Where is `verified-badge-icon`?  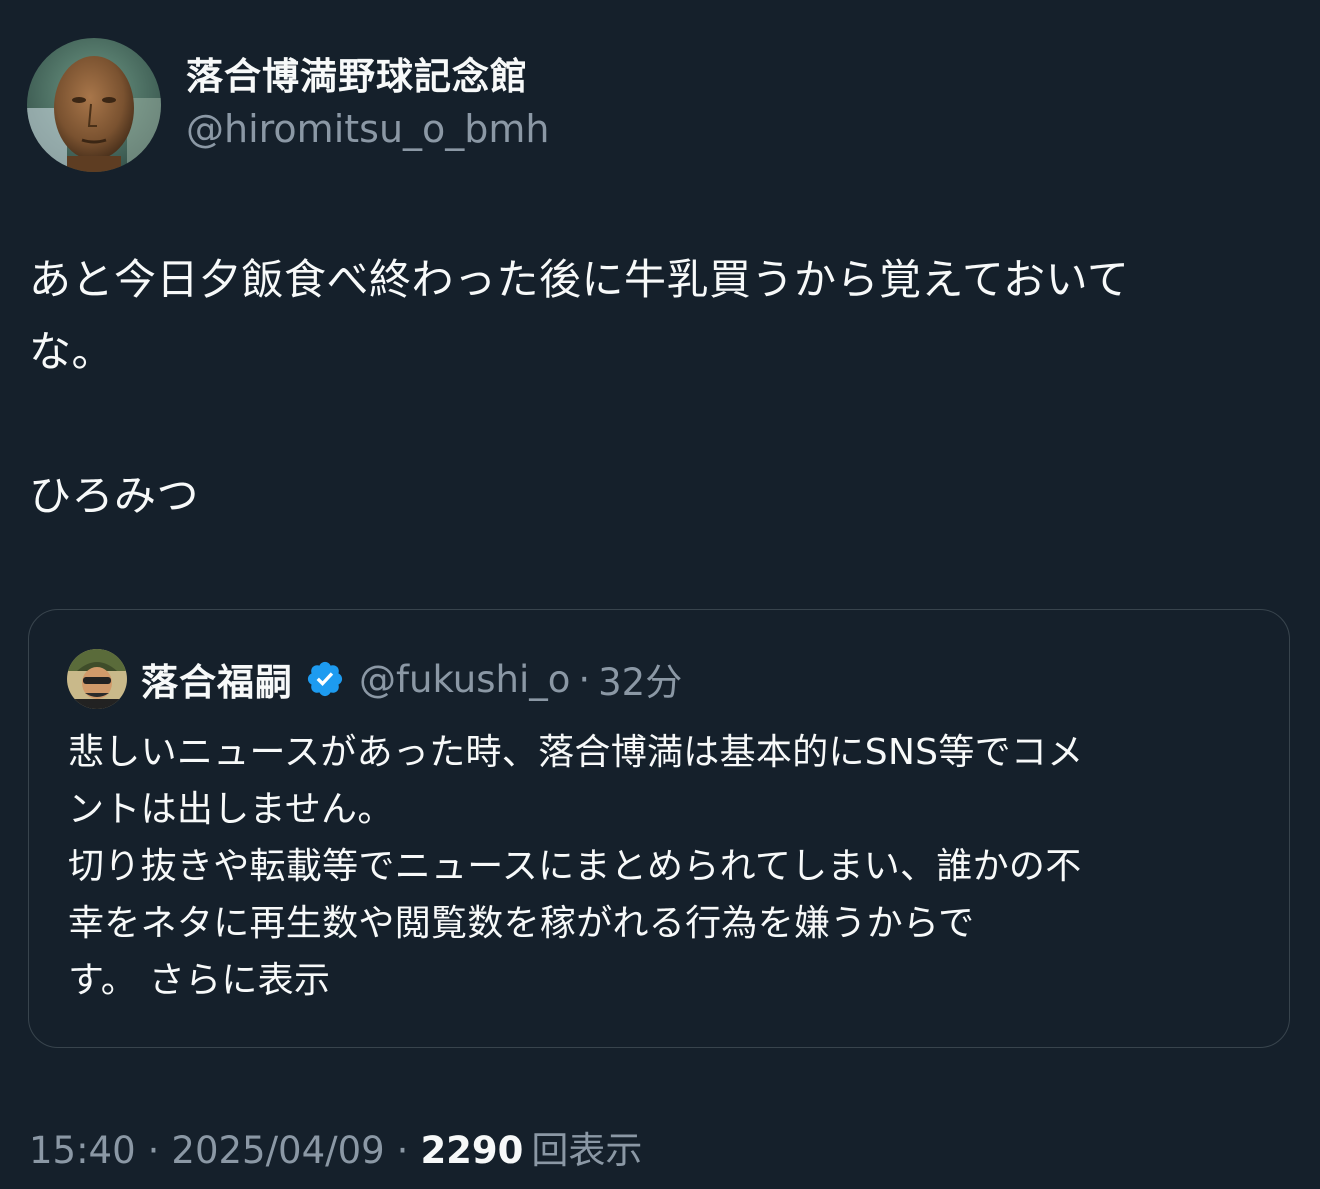 verified-badge-icon is located at coordinates (325, 679).